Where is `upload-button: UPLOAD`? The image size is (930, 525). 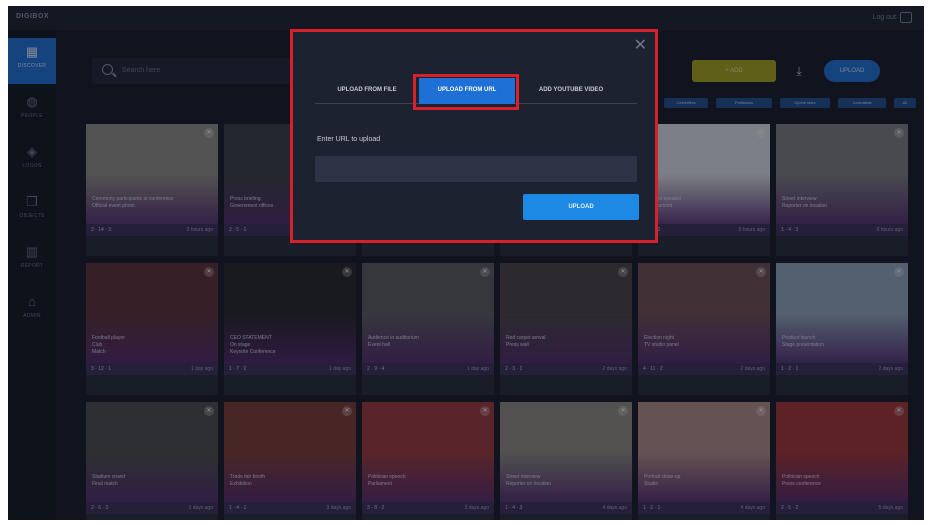 upload-button: UPLOAD is located at coordinates (581, 207).